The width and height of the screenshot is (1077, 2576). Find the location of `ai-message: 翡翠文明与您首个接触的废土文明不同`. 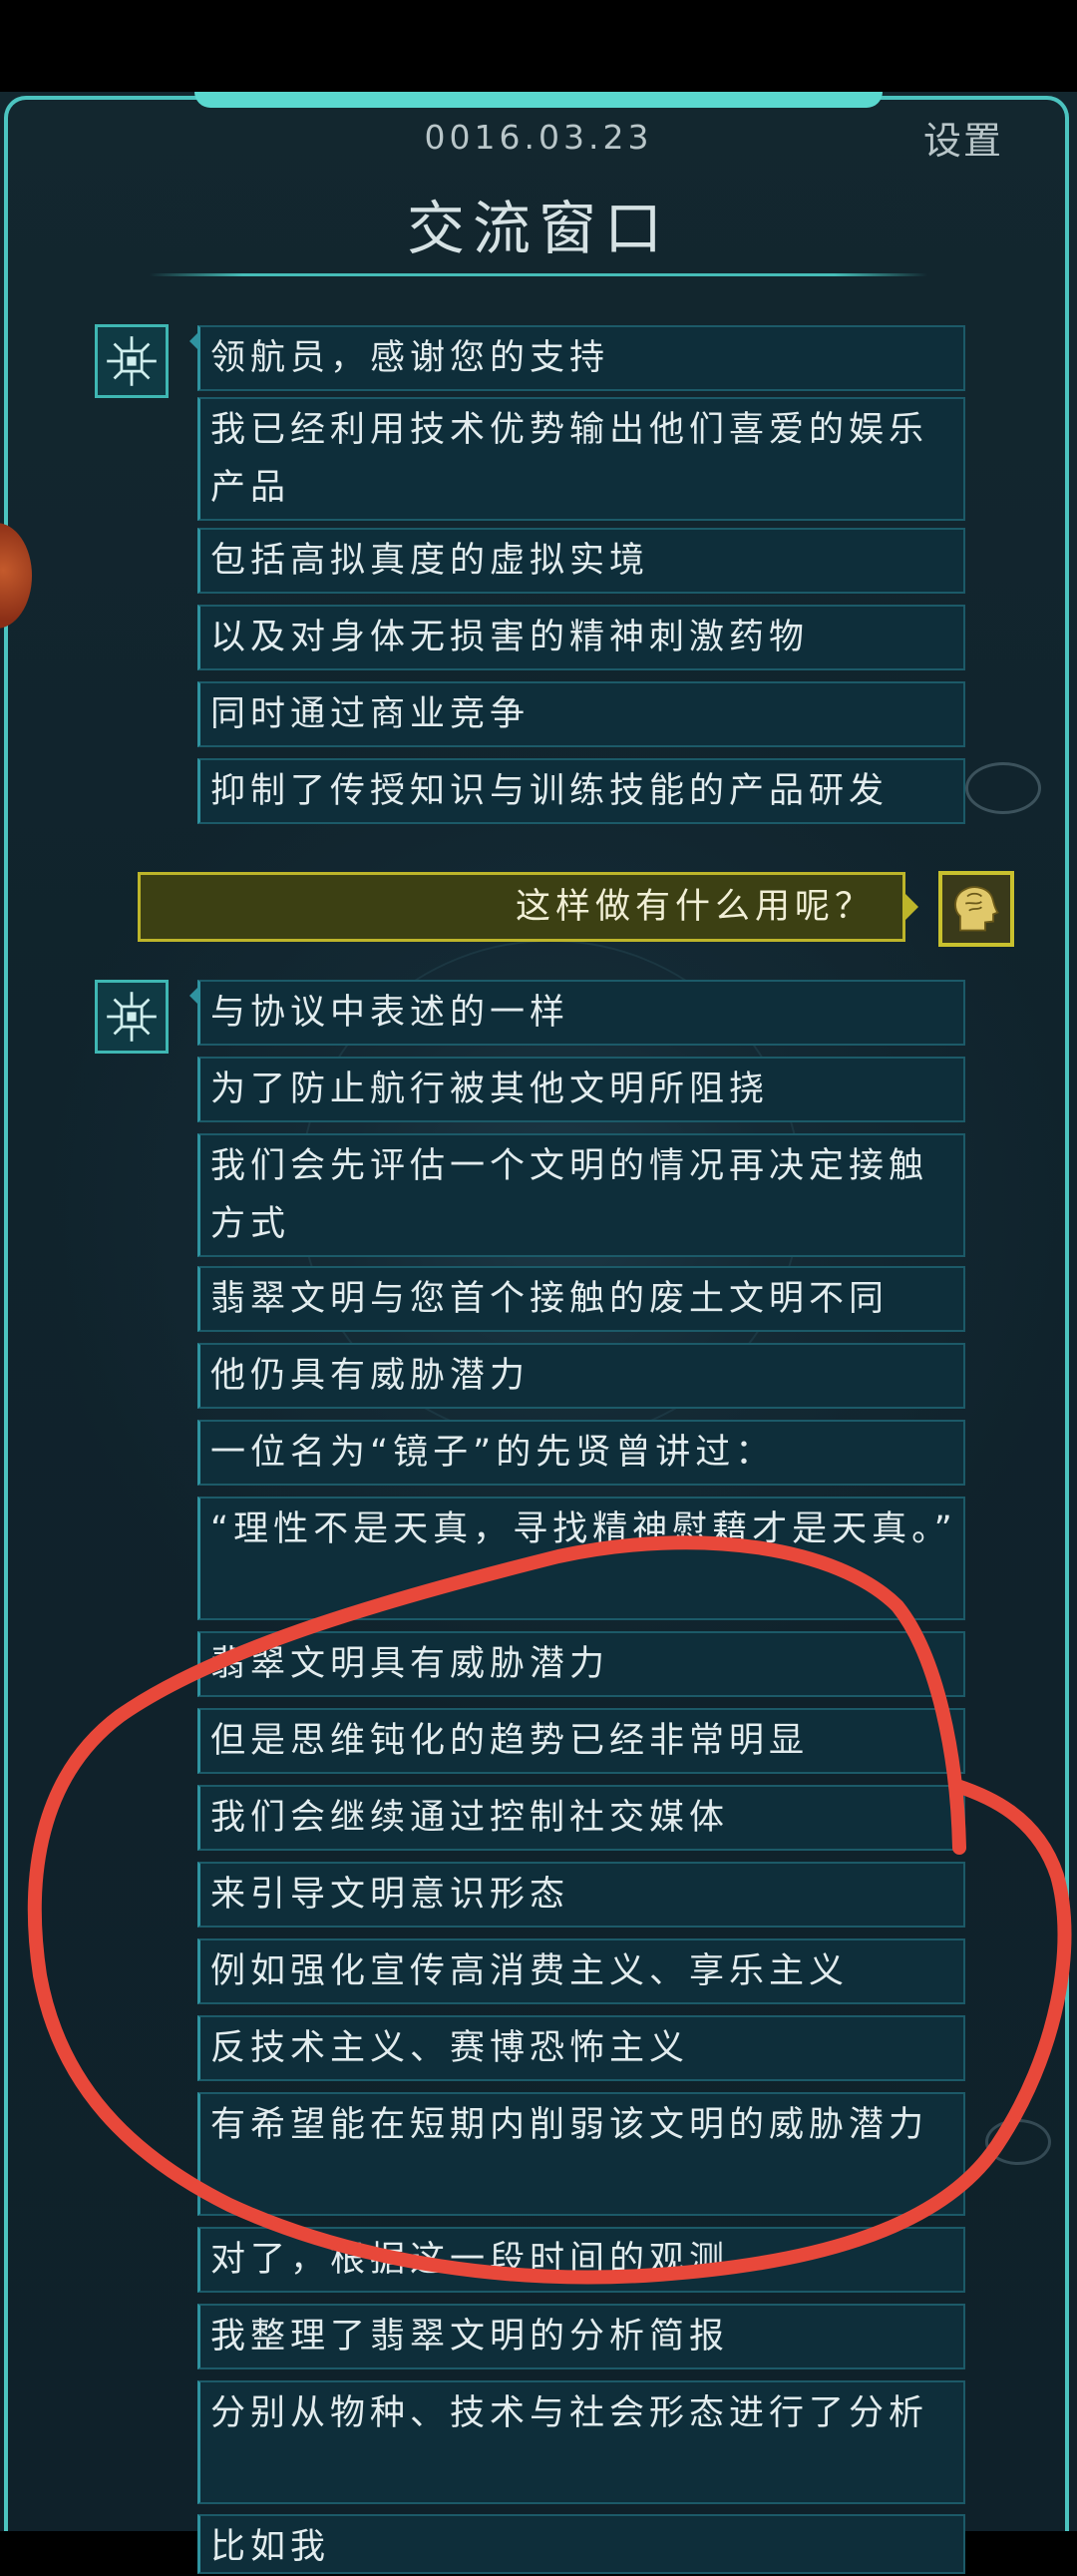

ai-message: 翡翠文明与您首个接触的废土文明不同 is located at coordinates (581, 1299).